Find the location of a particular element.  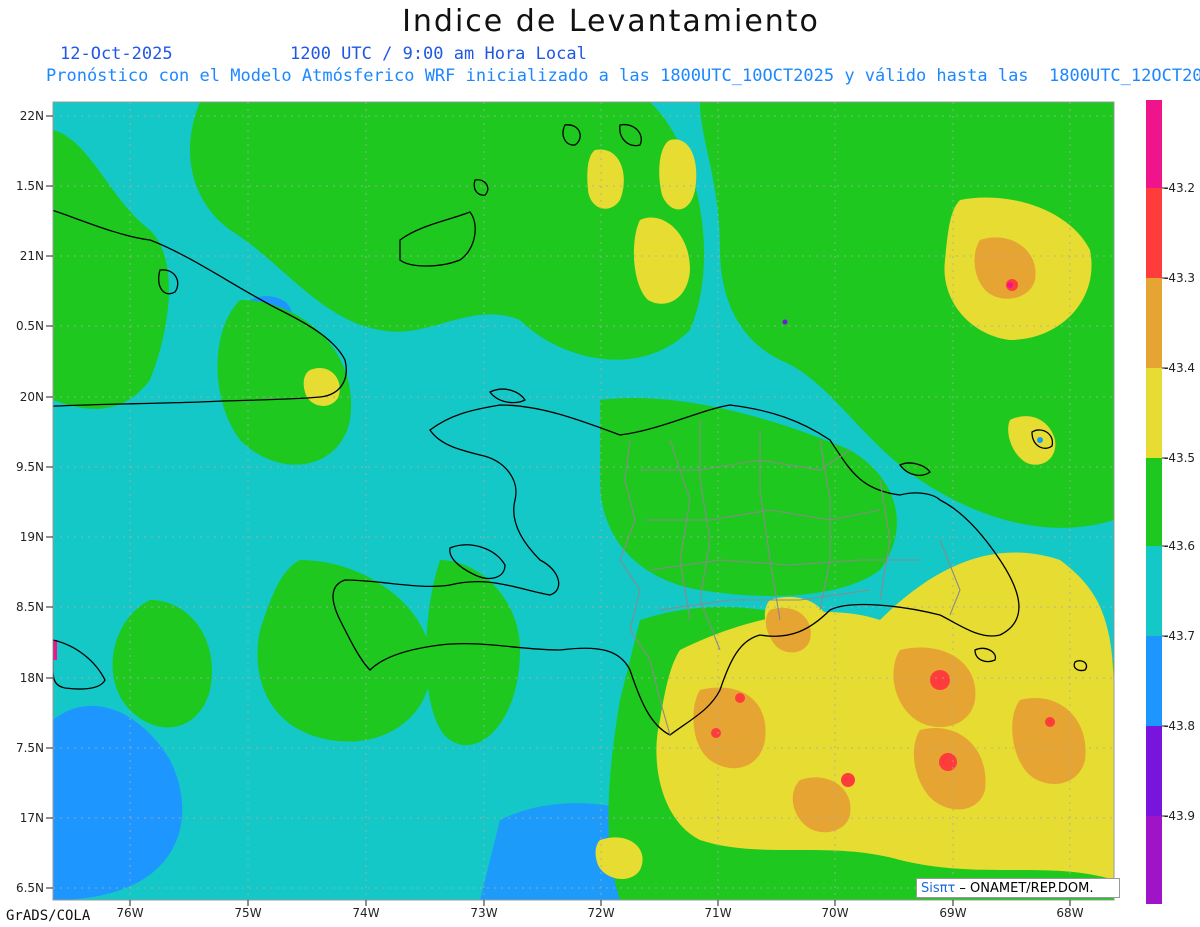

lat-label: 9.5N is located at coordinates (29, 467).